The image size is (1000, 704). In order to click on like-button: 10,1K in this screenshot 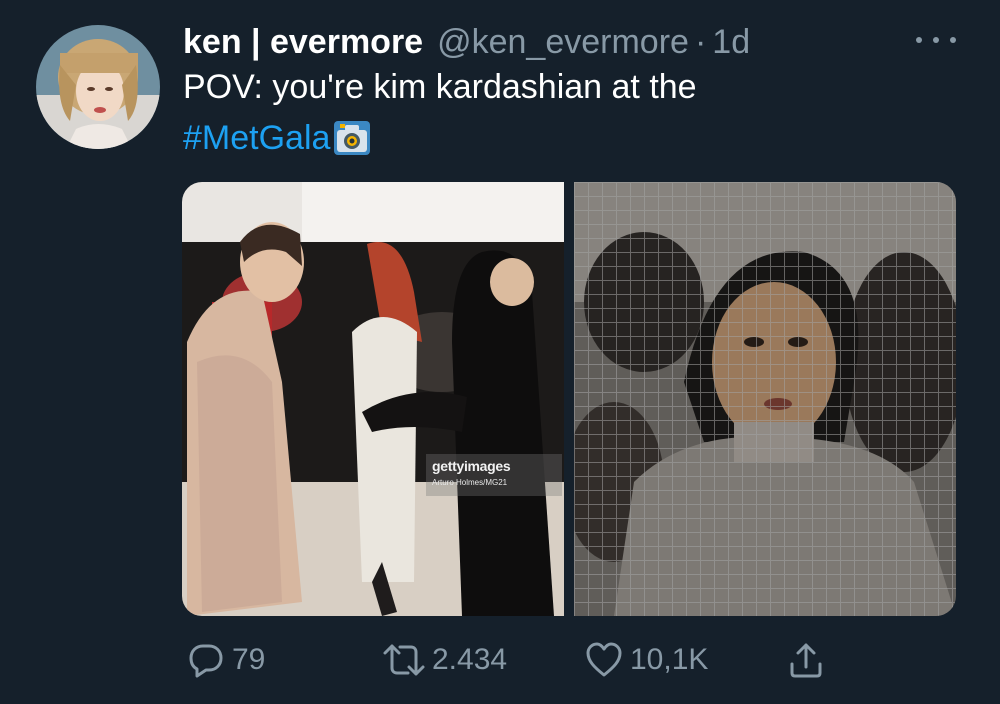, I will do `click(646, 660)`.